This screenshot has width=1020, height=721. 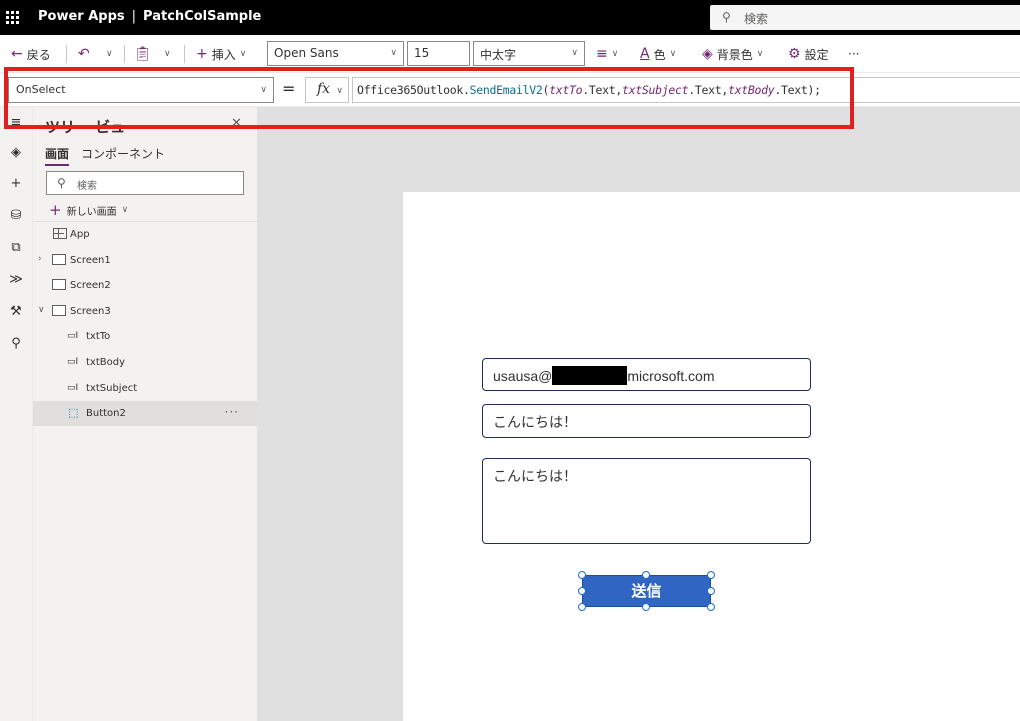 I want to click on to-text-input: usausa@ microsoft.com, so click(x=646, y=374).